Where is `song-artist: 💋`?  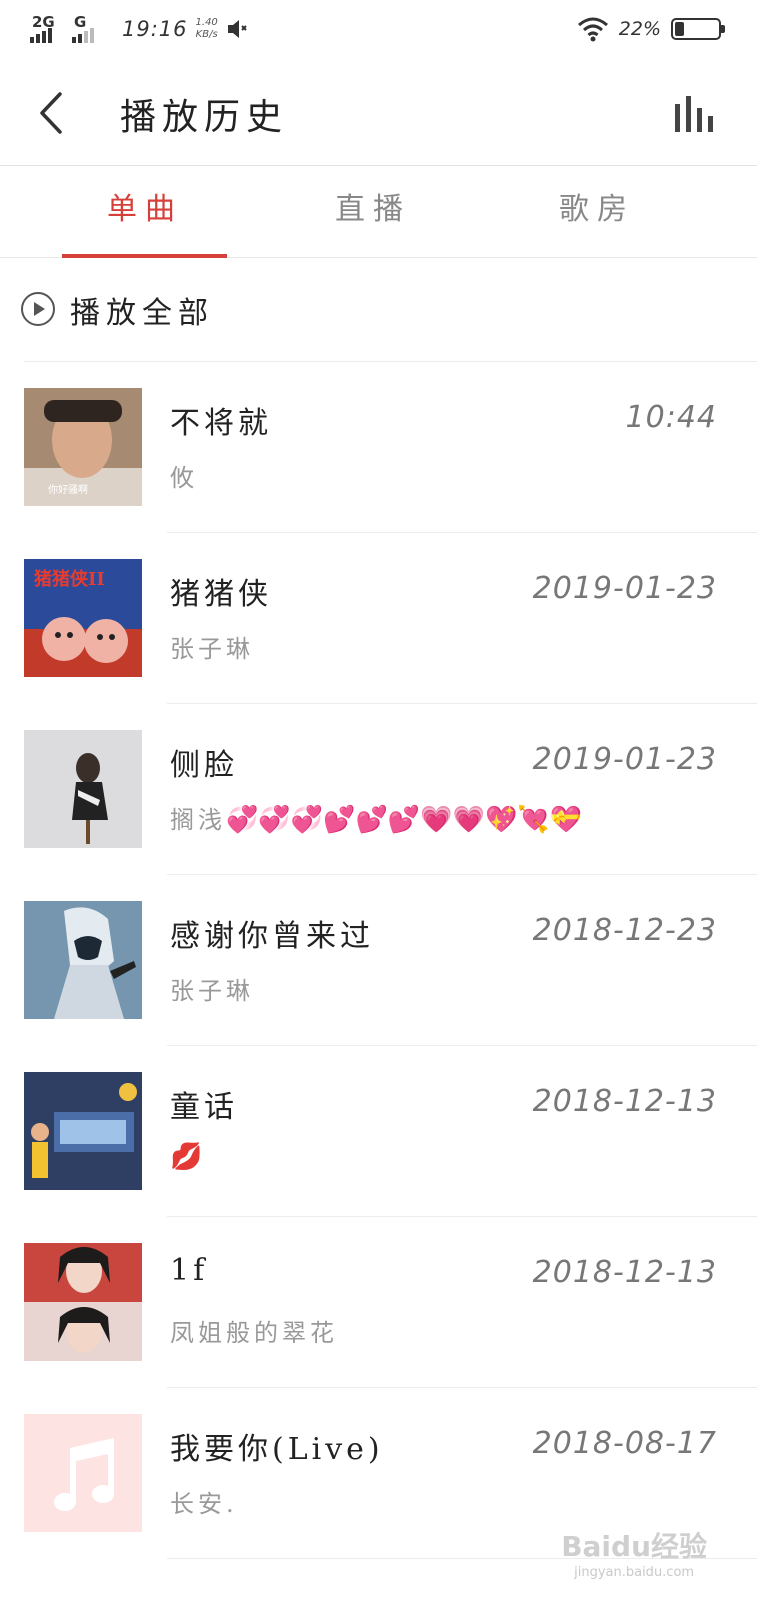
song-artist: 💋 is located at coordinates (187, 1157).